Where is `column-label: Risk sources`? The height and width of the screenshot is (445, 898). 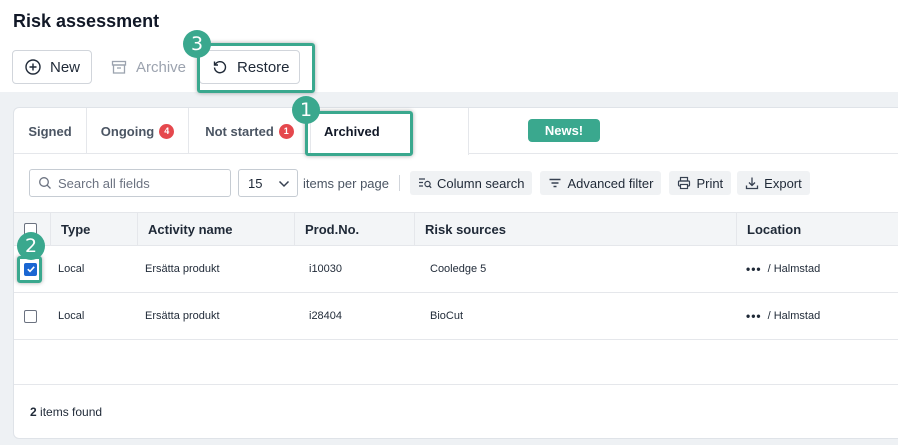 column-label: Risk sources is located at coordinates (465, 229).